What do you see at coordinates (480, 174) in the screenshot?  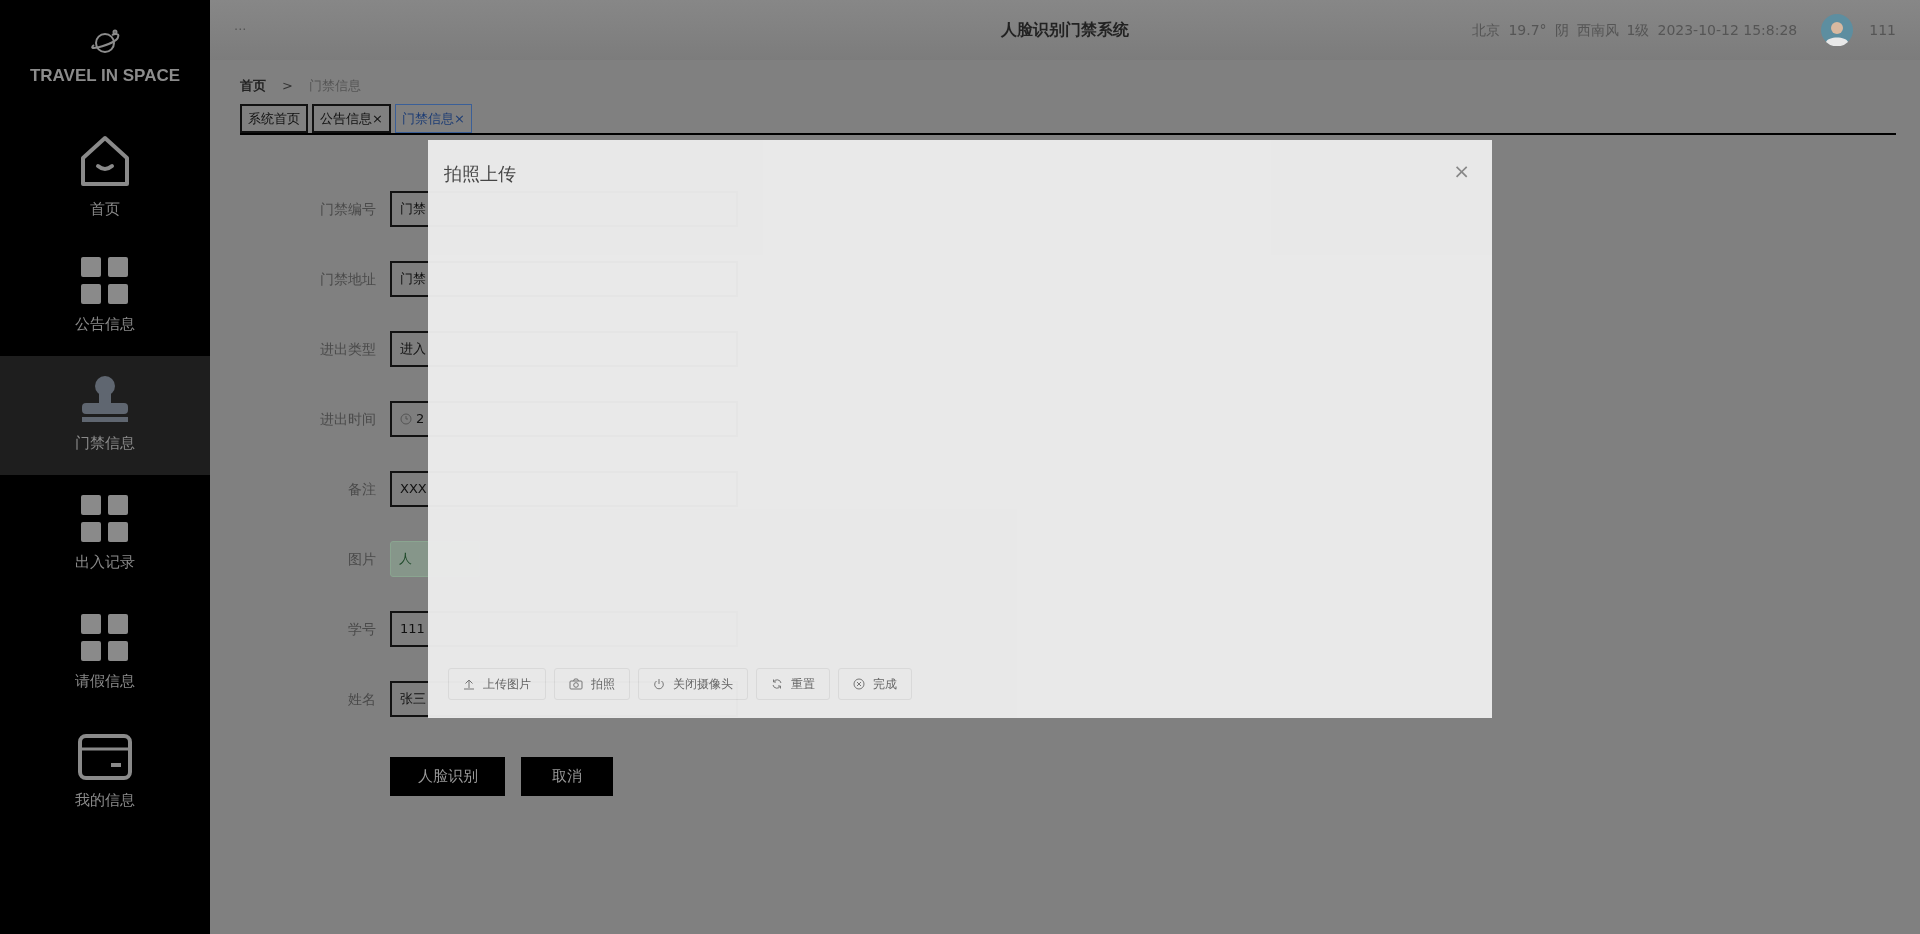 I see `dialog-title: 拍照上传` at bounding box center [480, 174].